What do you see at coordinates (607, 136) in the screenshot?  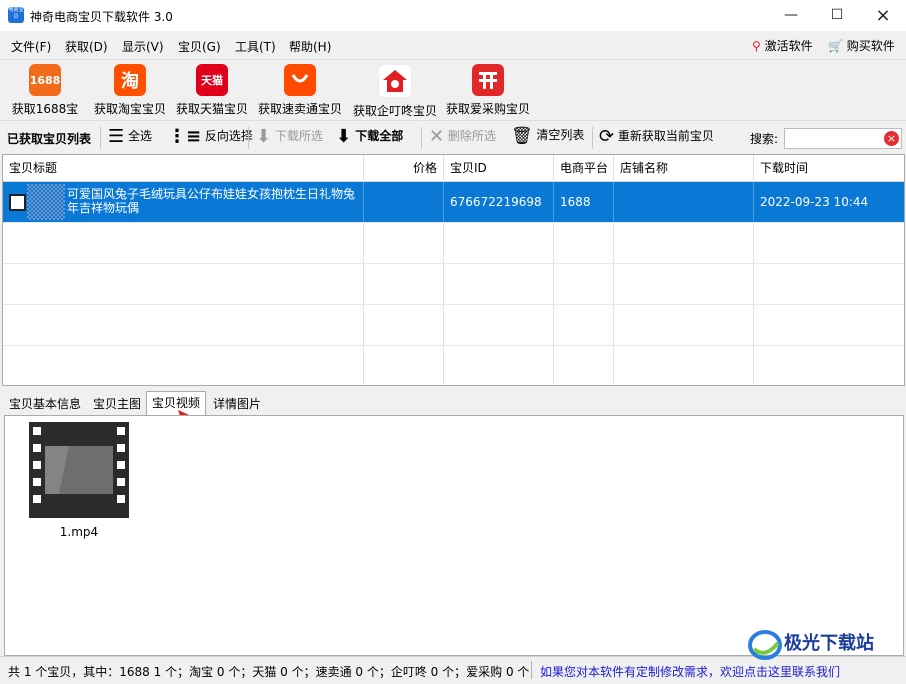 I see `refresh-icon: ⟳` at bounding box center [607, 136].